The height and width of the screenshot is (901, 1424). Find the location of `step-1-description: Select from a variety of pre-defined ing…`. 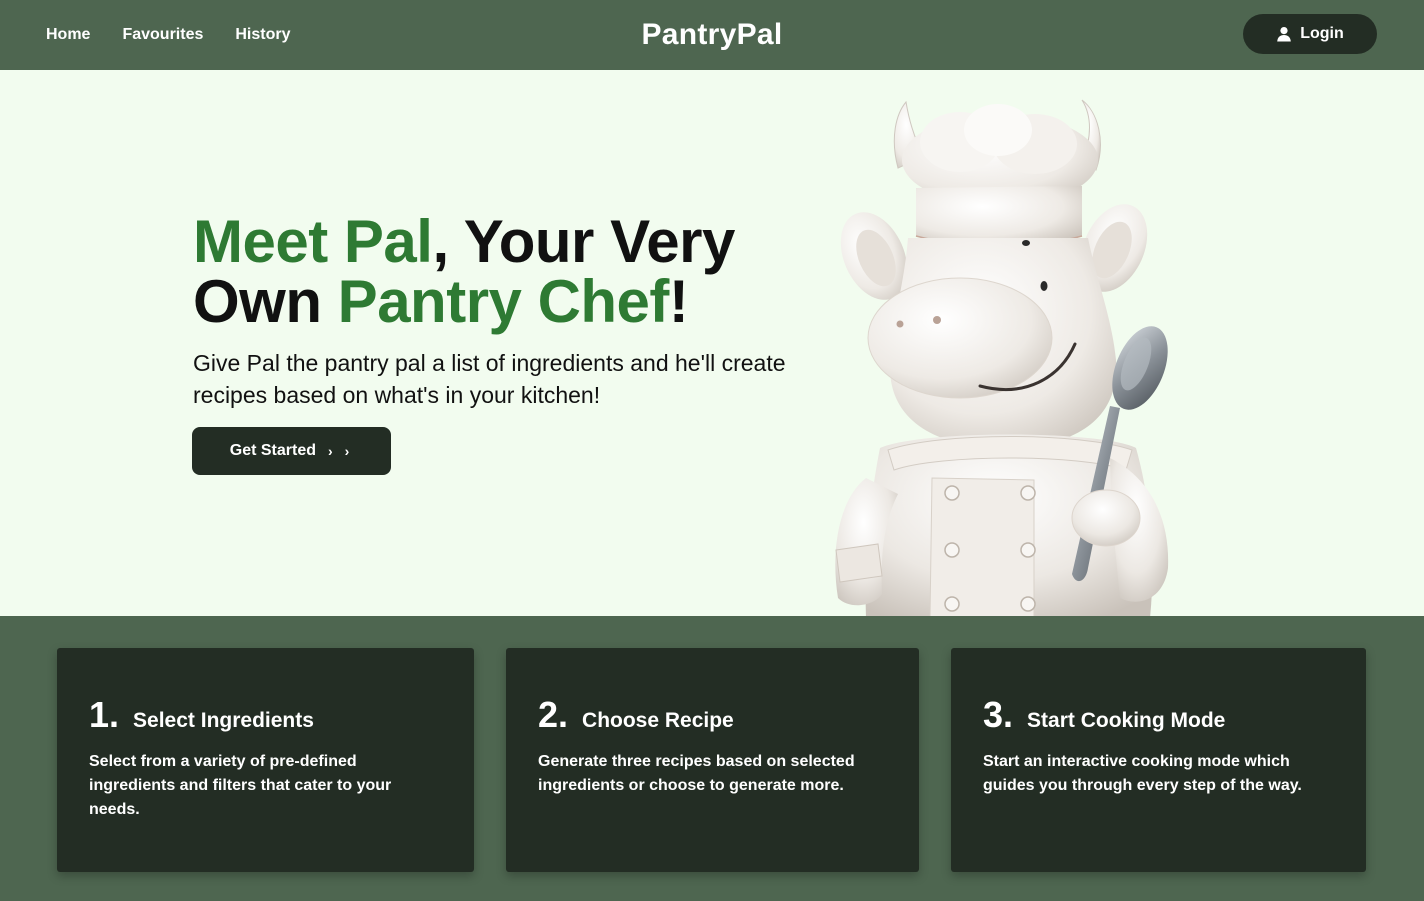

step-1-description: Select from a variety of pre-defined ing… is located at coordinates (240, 785).